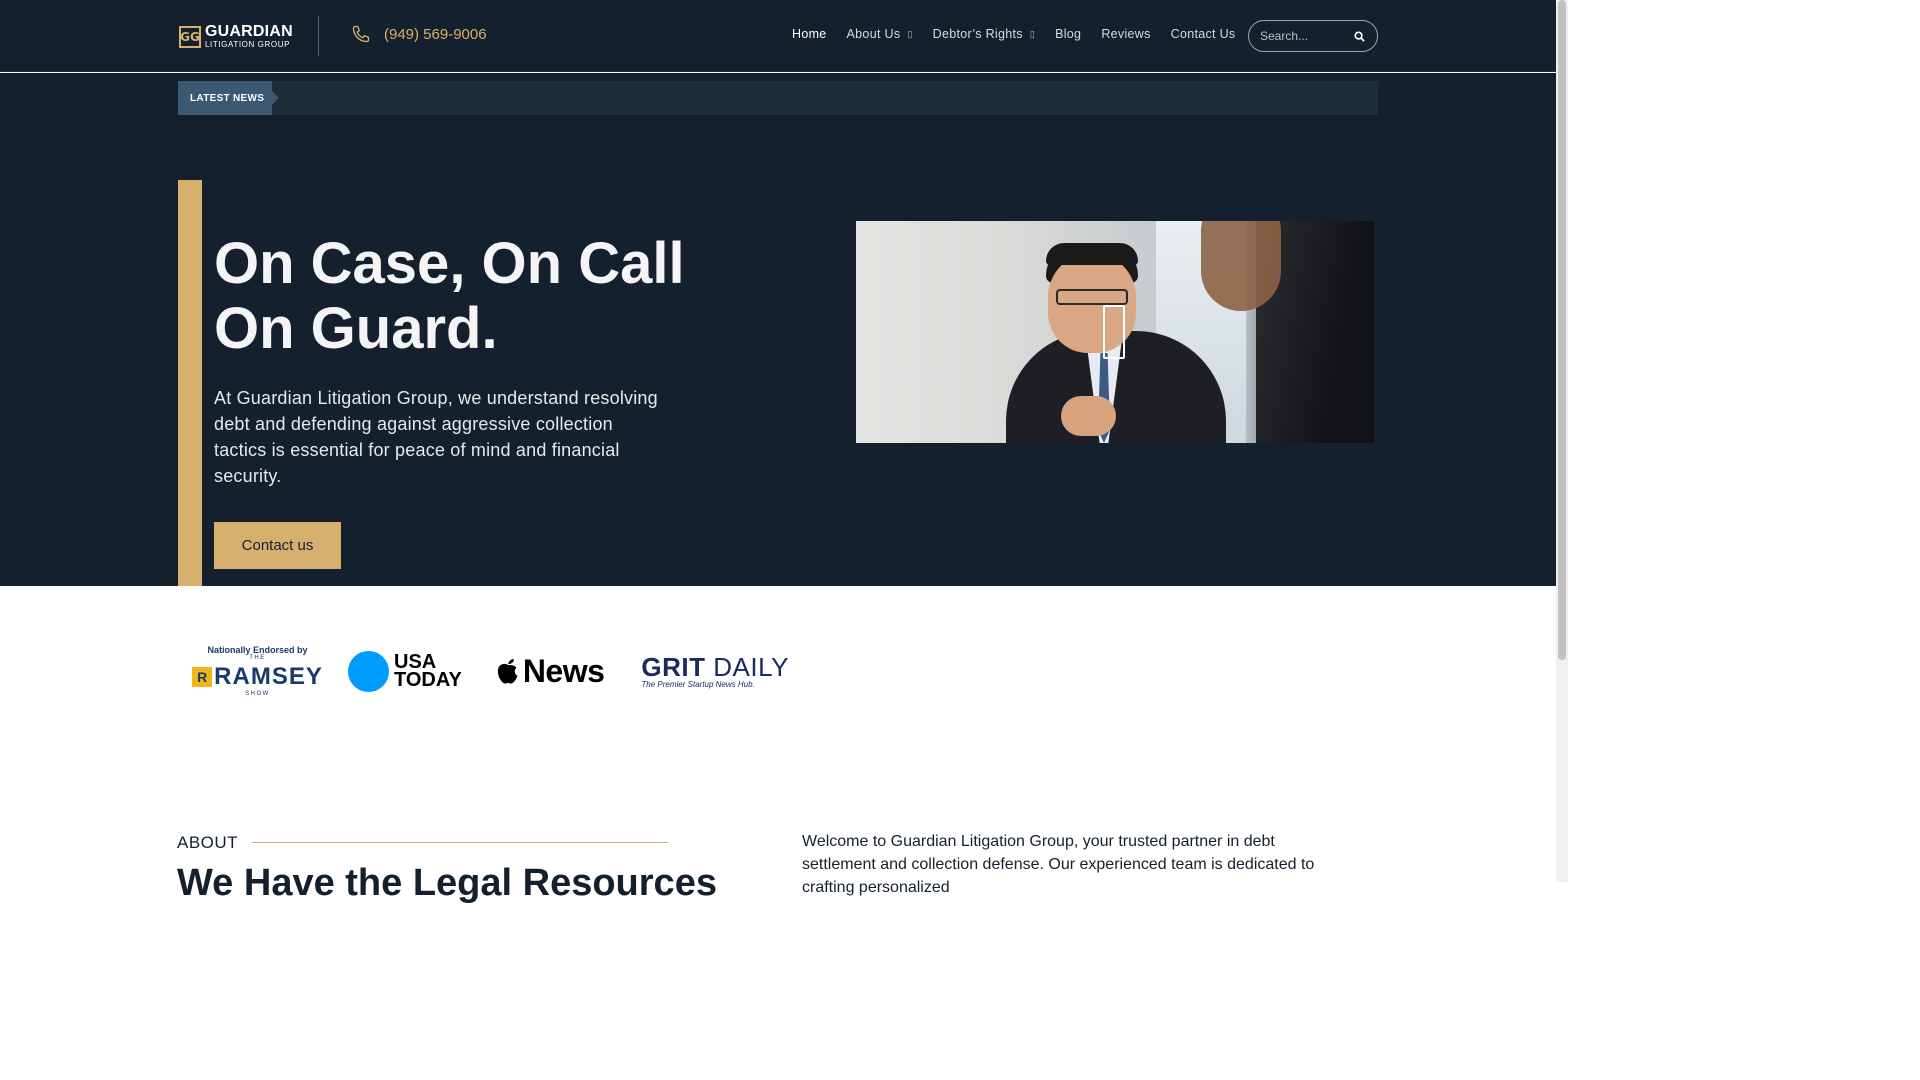 This screenshot has height=1080, width=1920. What do you see at coordinates (318, 36) in the screenshot?
I see `header-divider` at bounding box center [318, 36].